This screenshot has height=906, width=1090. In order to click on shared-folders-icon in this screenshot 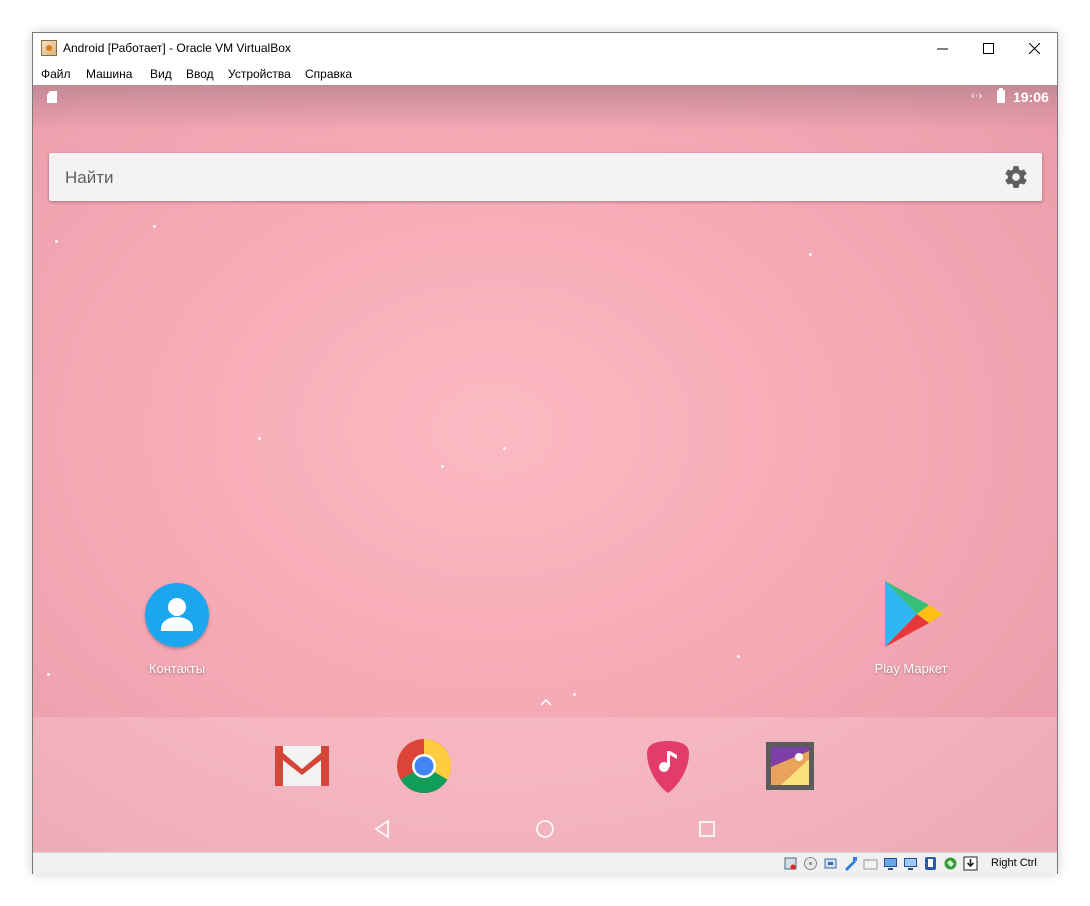, I will do `click(890, 863)`.